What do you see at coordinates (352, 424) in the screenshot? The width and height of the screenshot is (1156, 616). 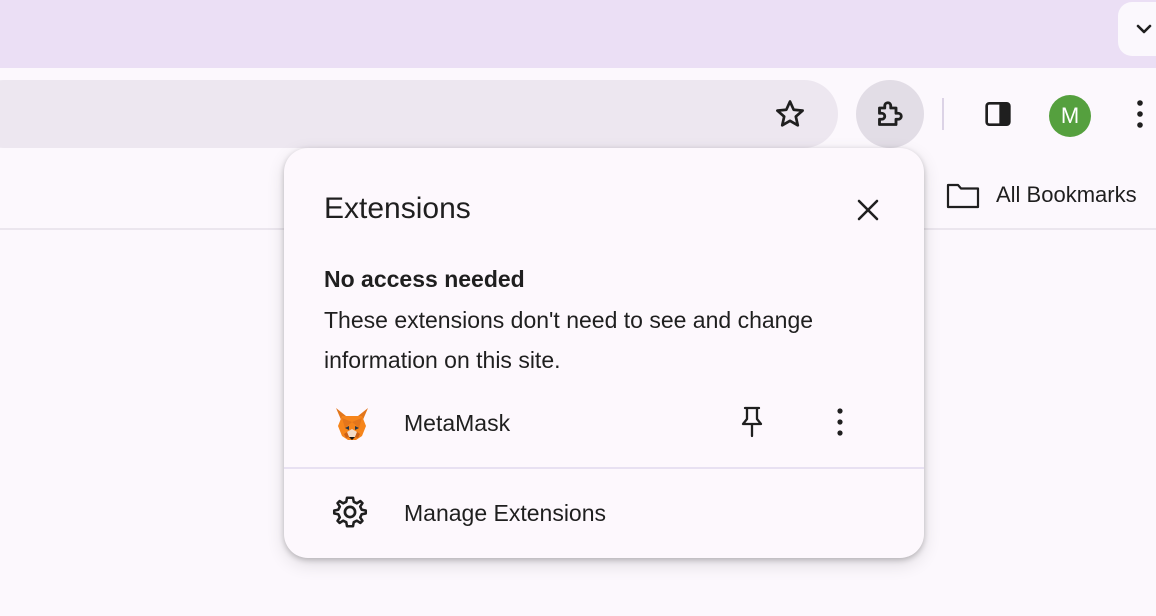 I see `metamask-fox-icon` at bounding box center [352, 424].